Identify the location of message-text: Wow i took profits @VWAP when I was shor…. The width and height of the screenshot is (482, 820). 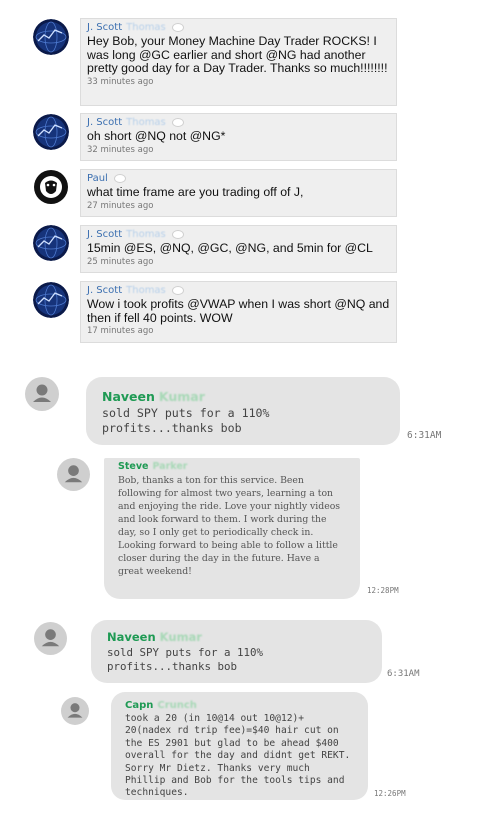
(238, 311).